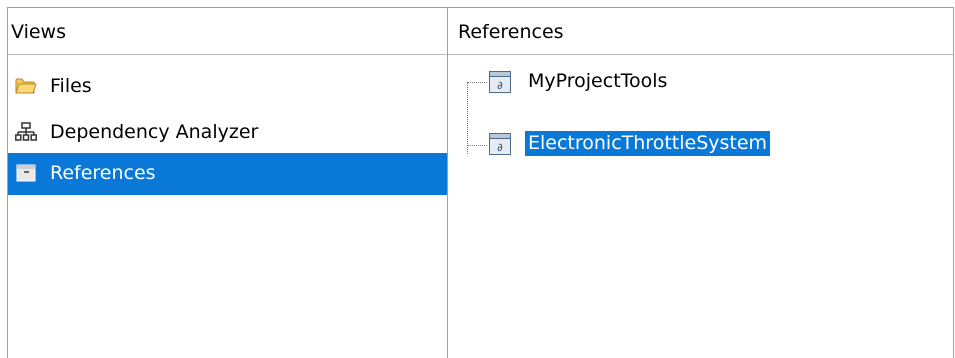 The height and width of the screenshot is (358, 955). I want to click on views-item-dependency-analyzer: Dependency Analyzer, so click(227, 133).